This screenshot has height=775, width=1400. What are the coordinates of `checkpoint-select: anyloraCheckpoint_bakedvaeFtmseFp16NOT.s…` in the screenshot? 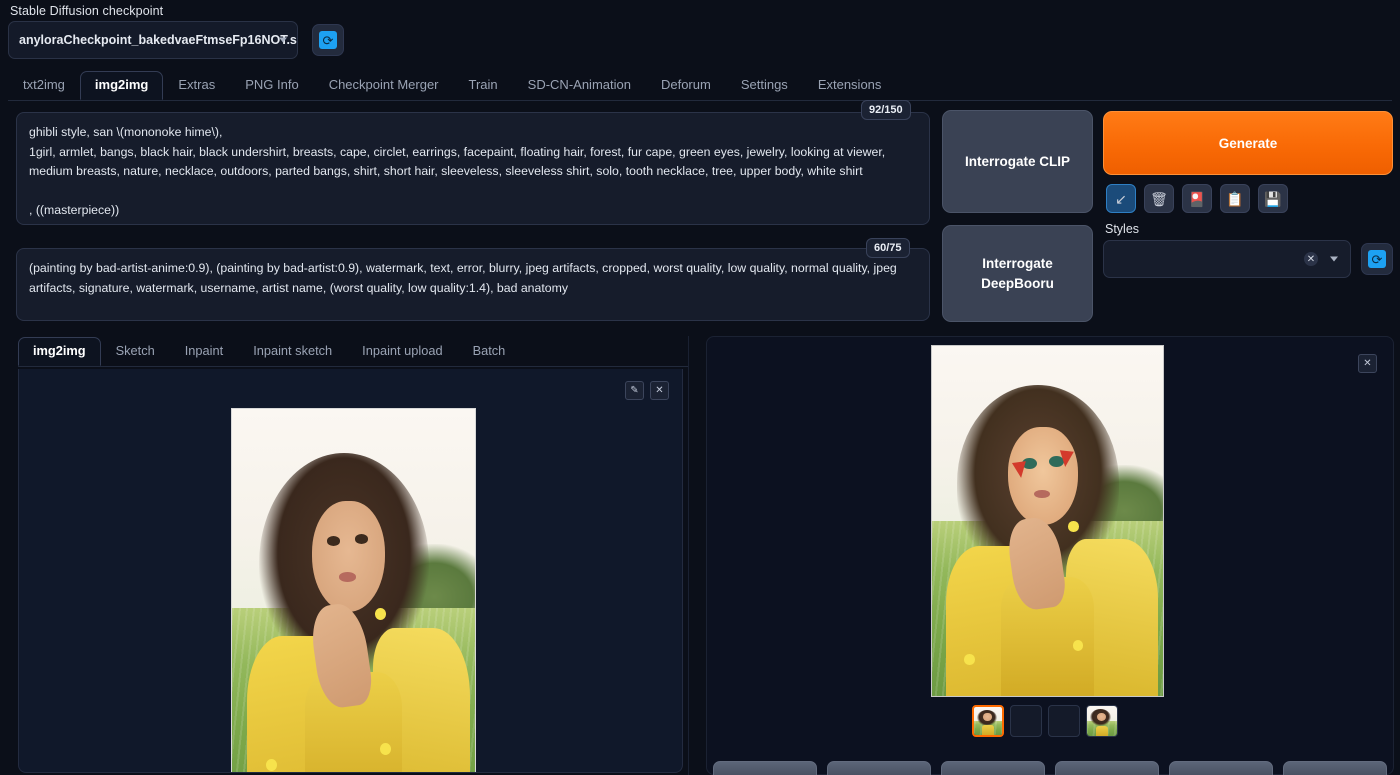 It's located at (153, 40).